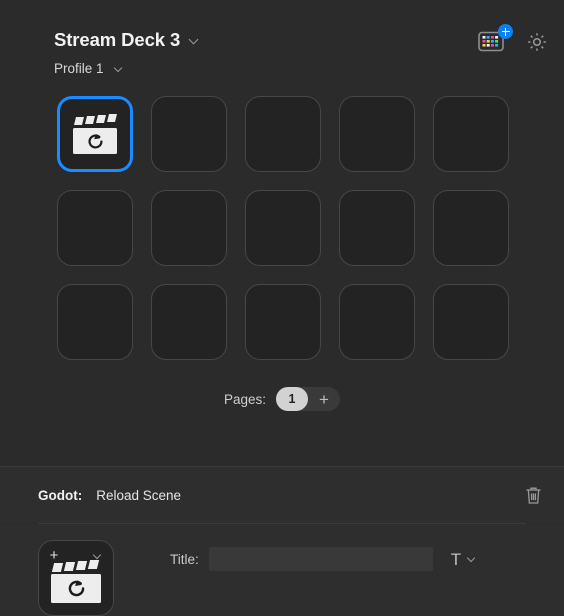 The height and width of the screenshot is (616, 564). I want to click on add-image-button: +, so click(54, 555).